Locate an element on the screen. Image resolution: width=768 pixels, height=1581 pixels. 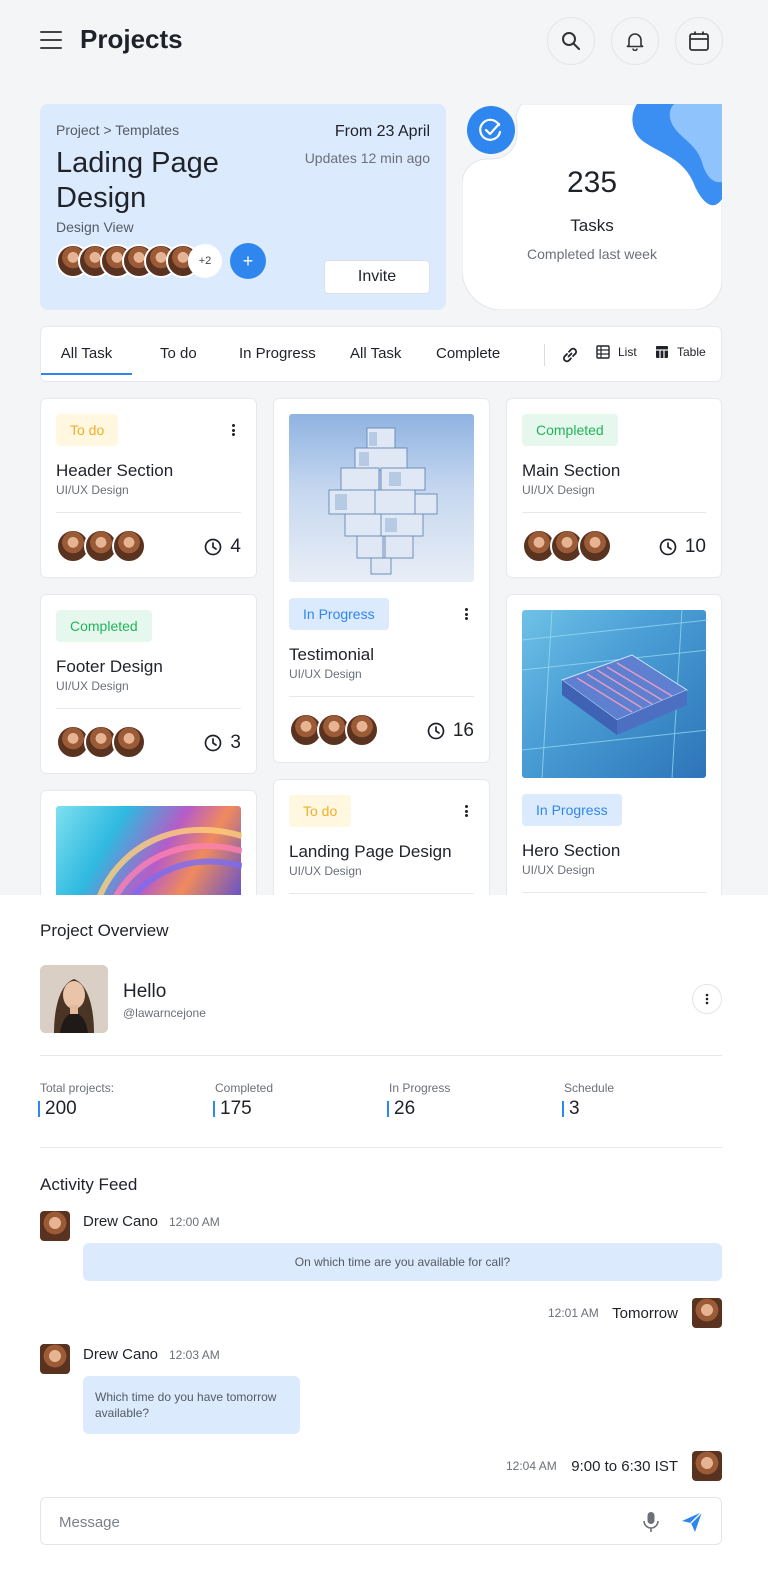
tab-all-task-2: All Task is located at coordinates (375, 351).